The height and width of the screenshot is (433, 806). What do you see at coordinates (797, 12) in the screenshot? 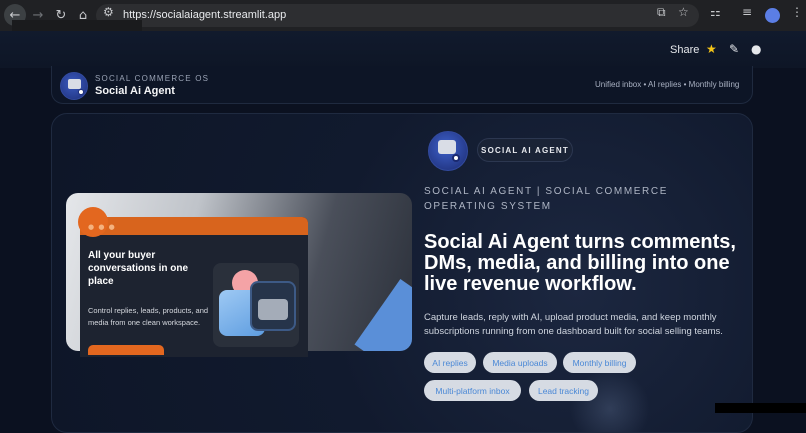
I see `browser-menu-icon: ⋮` at bounding box center [797, 12].